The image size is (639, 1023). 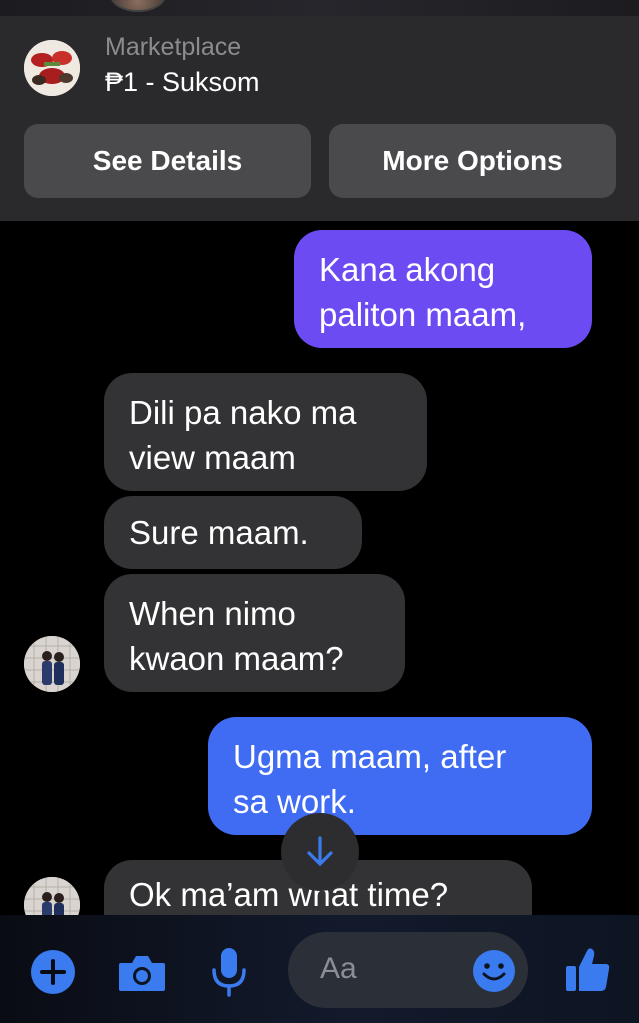 What do you see at coordinates (212, 613) in the screenshot?
I see `message-line: When nimo` at bounding box center [212, 613].